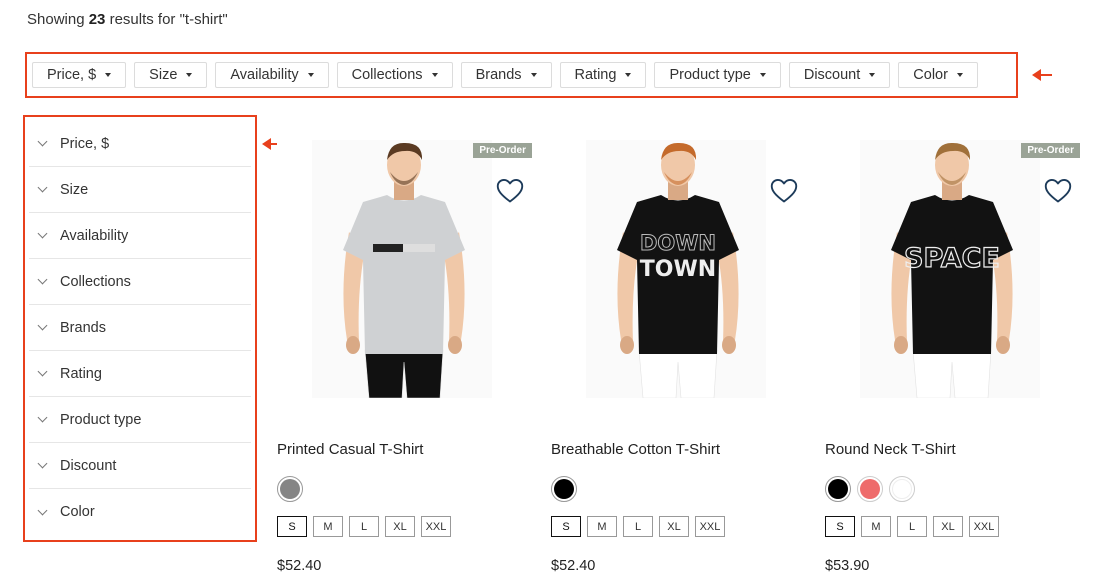 This screenshot has width=1096, height=579. I want to click on sidebar-filter-rating: Rating, so click(140, 374).